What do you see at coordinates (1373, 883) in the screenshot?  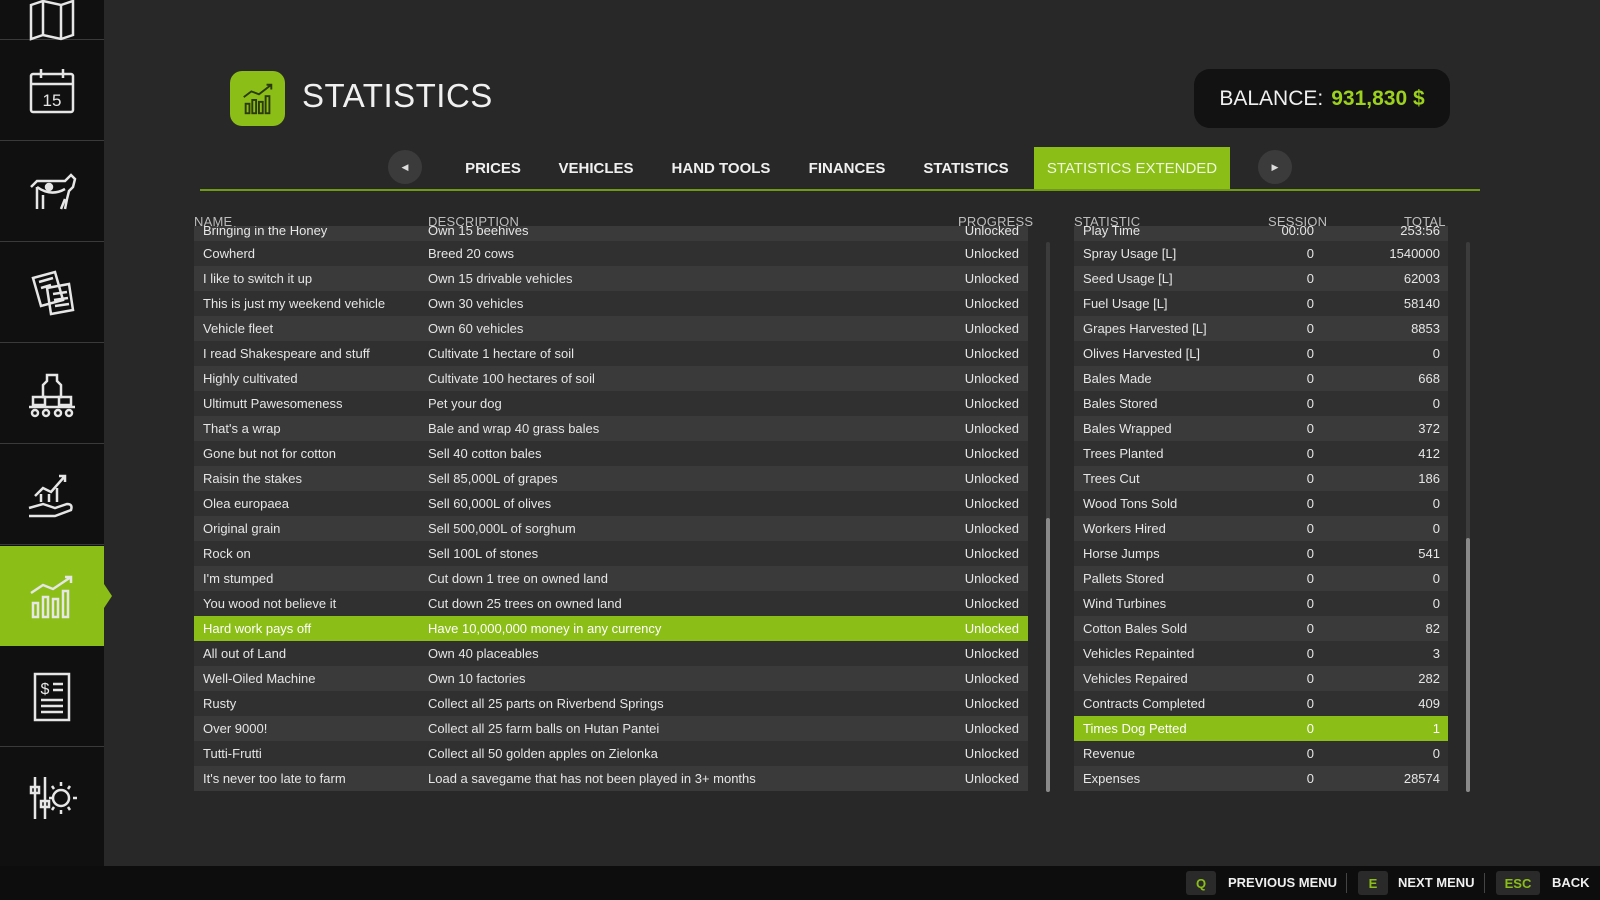 I see `next-menu-key: E` at bounding box center [1373, 883].